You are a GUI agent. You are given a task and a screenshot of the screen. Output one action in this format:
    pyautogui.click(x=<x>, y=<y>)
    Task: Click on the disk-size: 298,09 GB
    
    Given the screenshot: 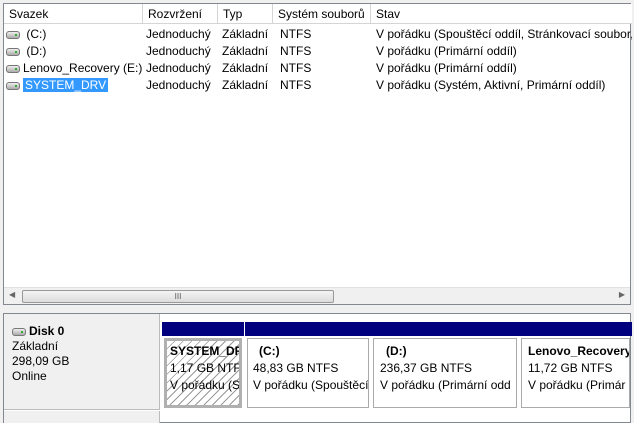 What is the action you would take?
    pyautogui.click(x=41, y=361)
    